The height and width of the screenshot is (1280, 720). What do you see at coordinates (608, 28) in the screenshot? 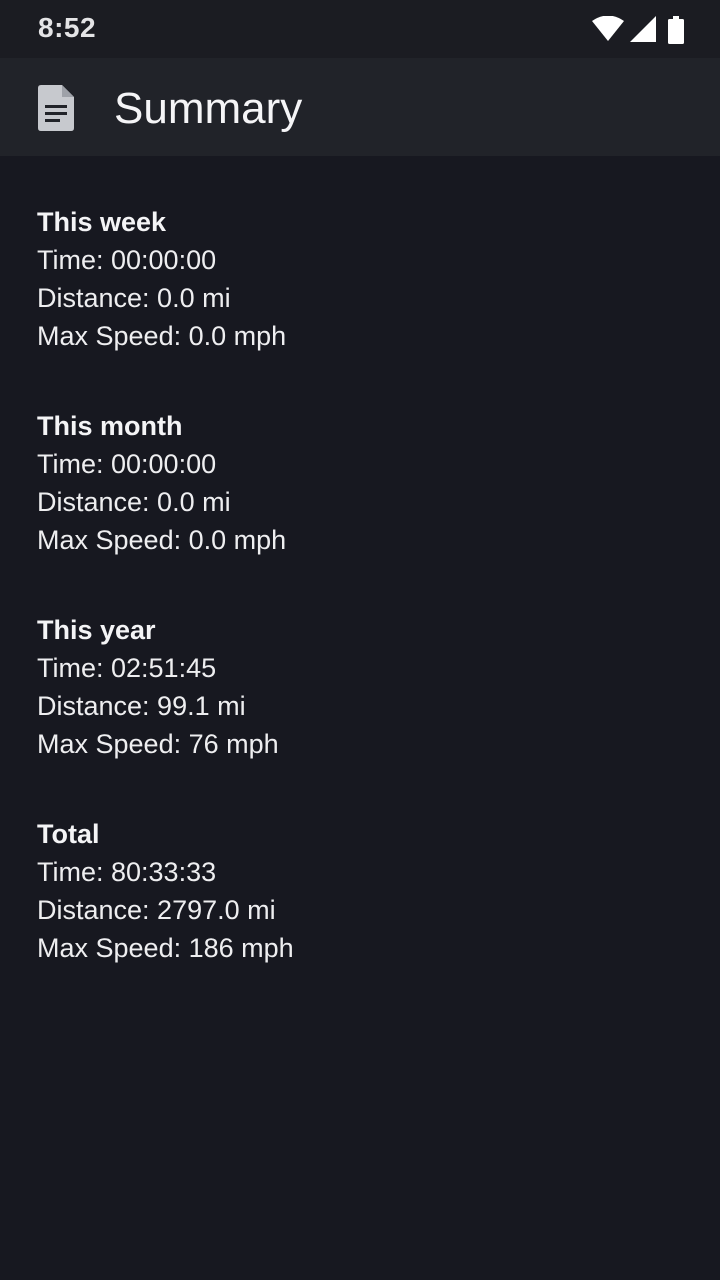
I see `wifi-icon` at bounding box center [608, 28].